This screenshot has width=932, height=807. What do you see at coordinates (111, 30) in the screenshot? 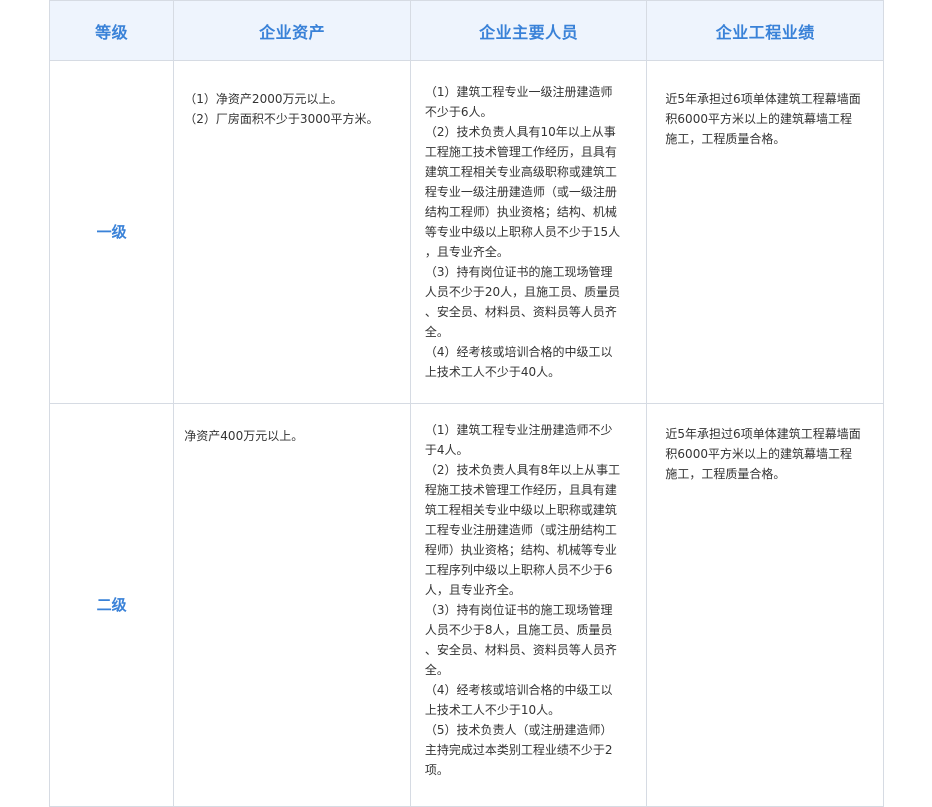
I see `header-level: 等级` at bounding box center [111, 30].